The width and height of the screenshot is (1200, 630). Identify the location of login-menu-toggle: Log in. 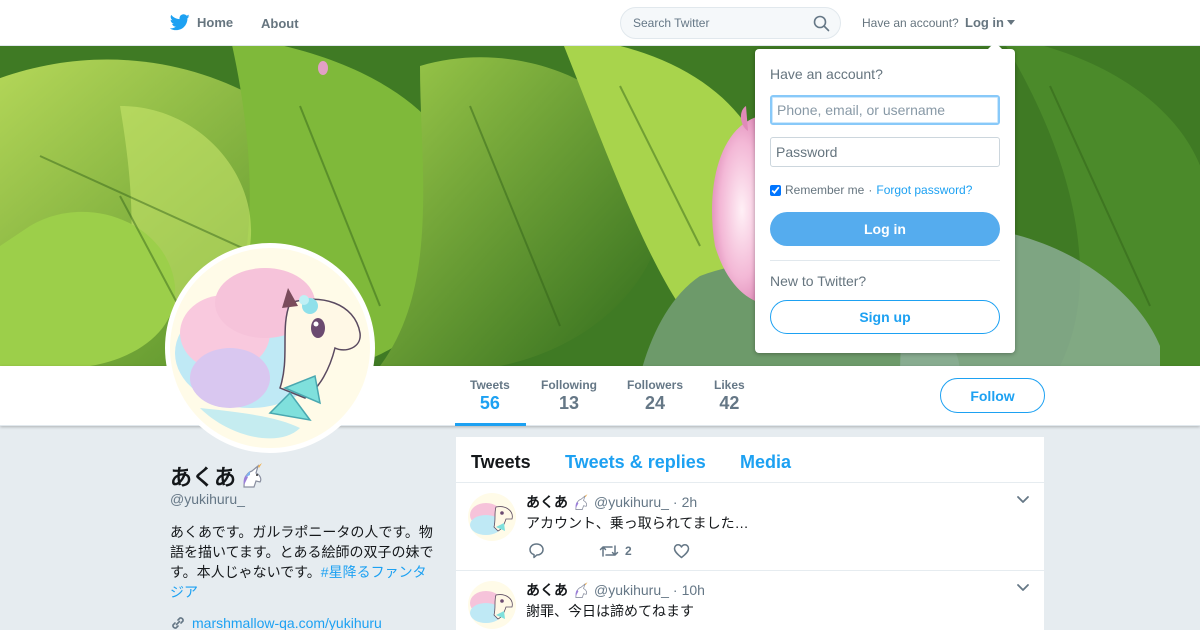
(990, 22).